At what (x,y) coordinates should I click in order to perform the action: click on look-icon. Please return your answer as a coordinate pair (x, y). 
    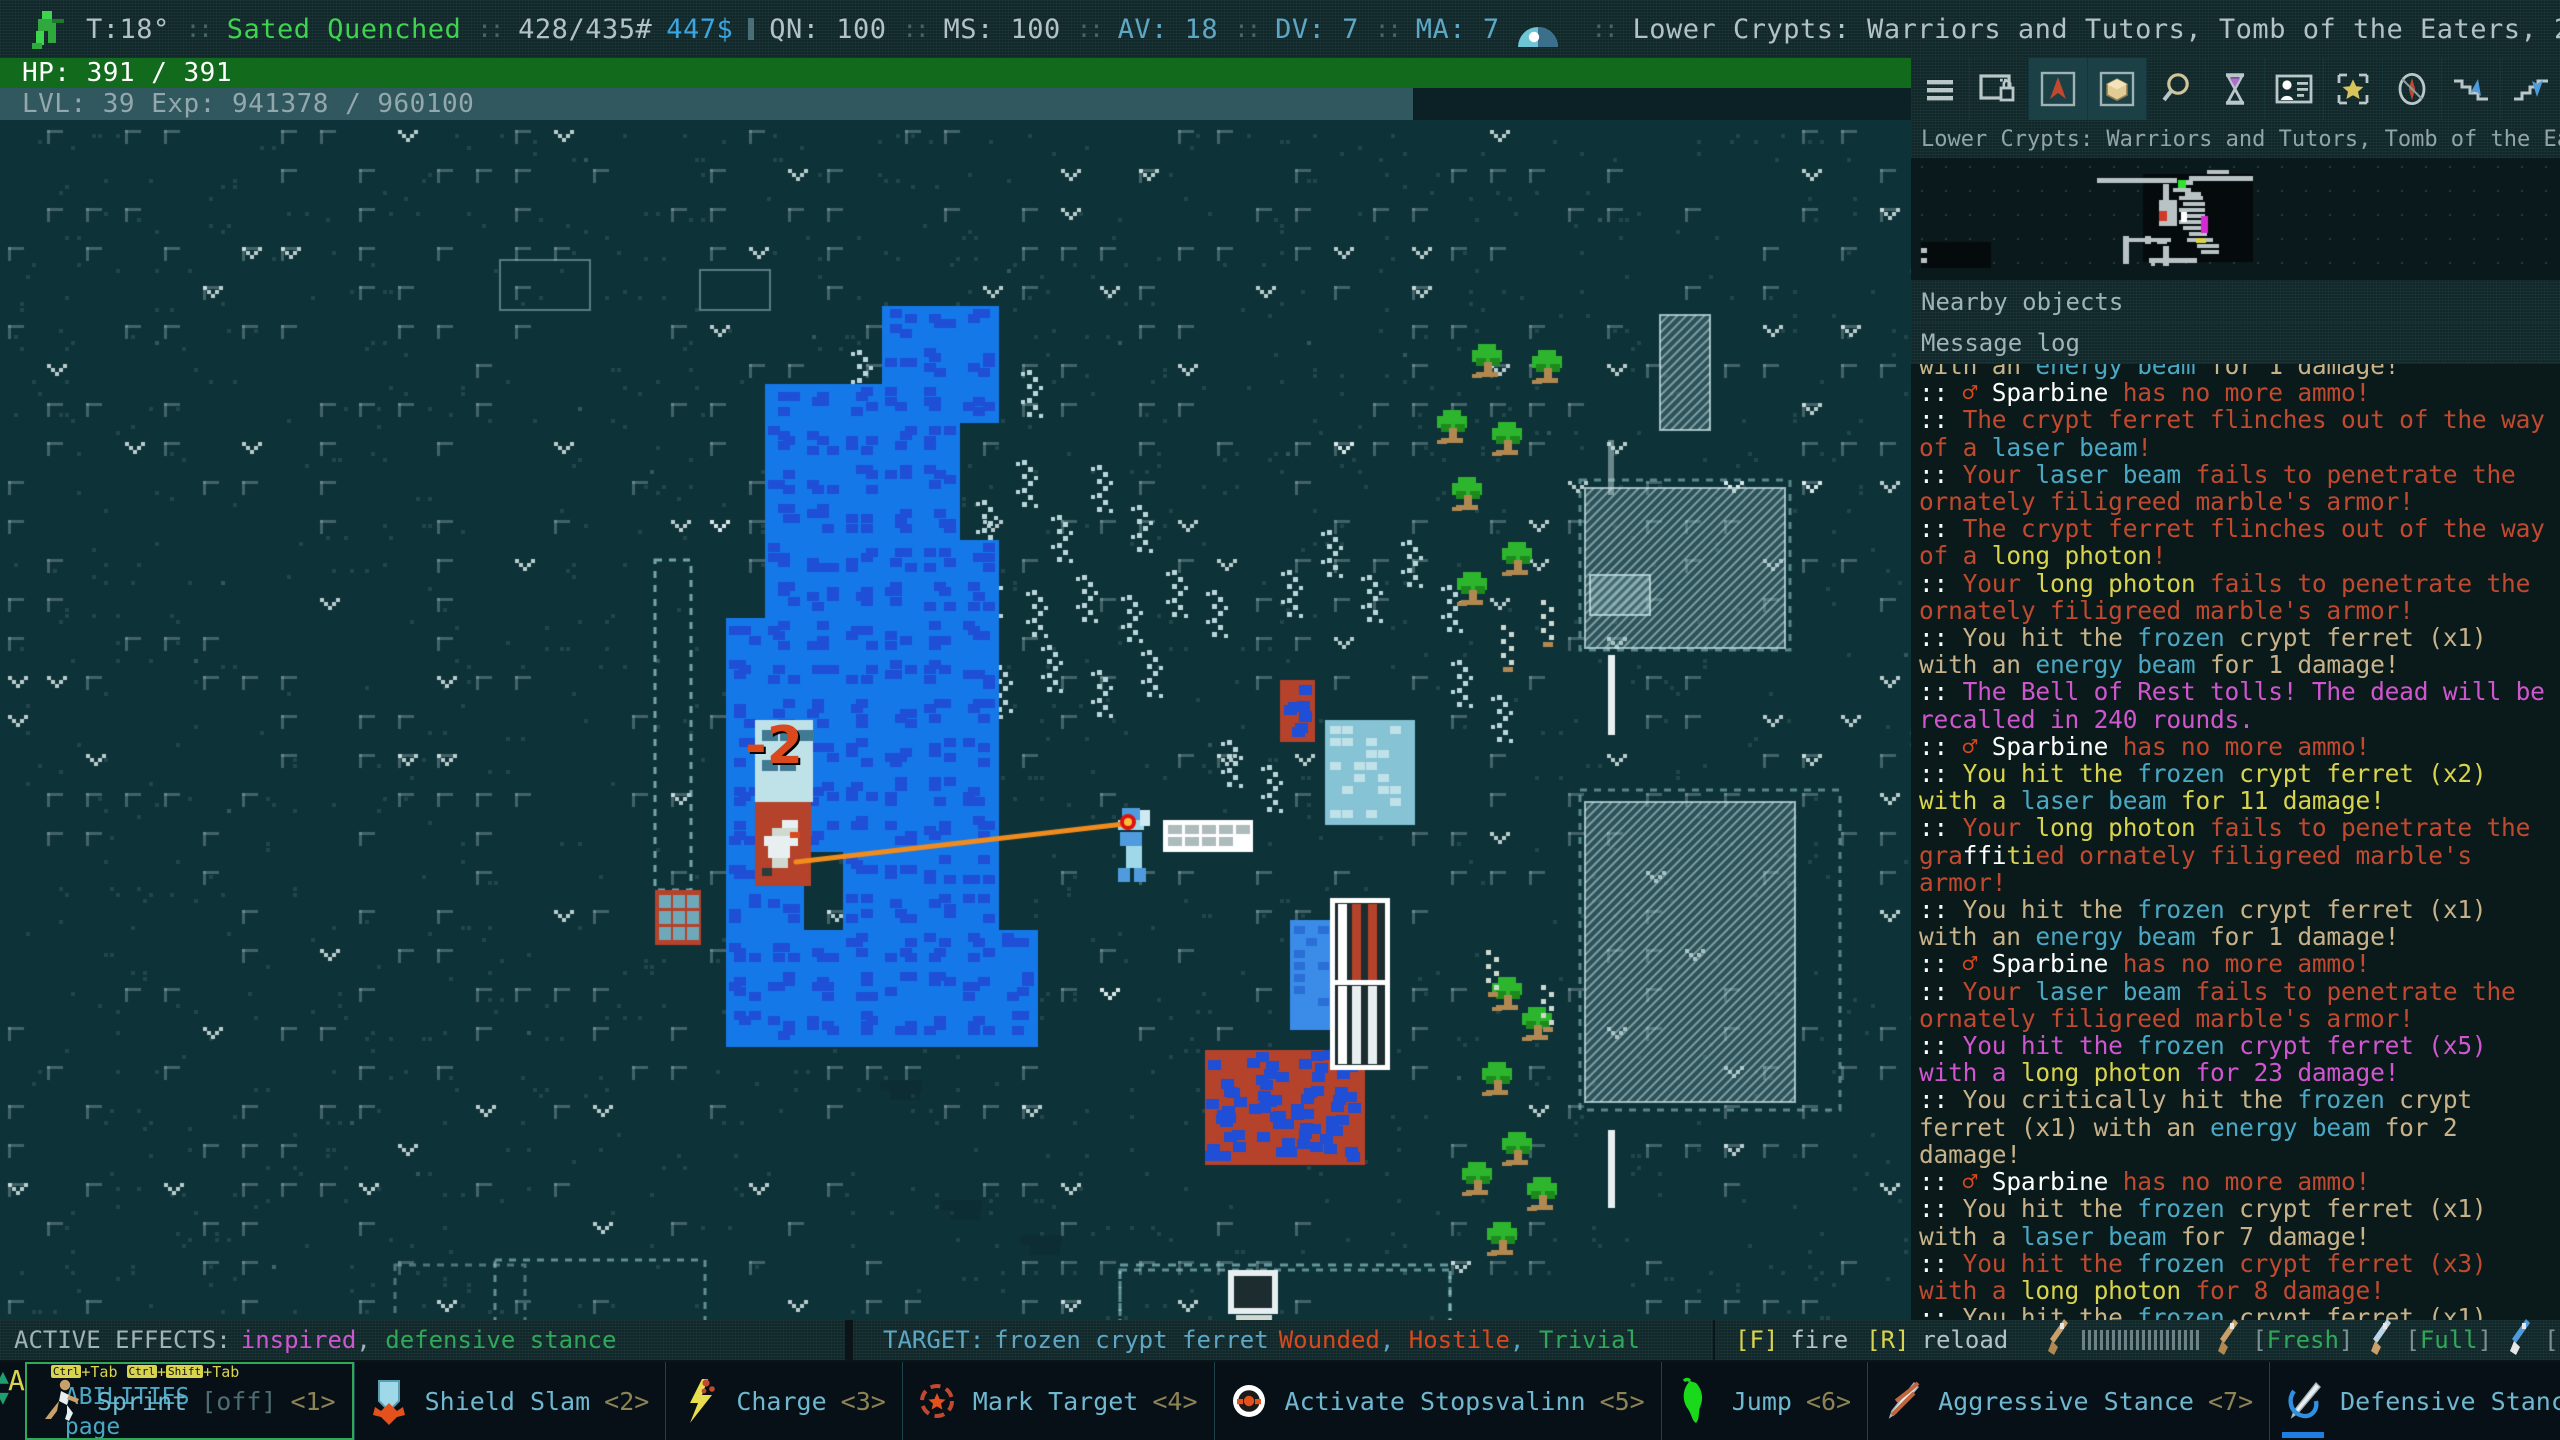
    Looking at the image, I should click on (2176, 89).